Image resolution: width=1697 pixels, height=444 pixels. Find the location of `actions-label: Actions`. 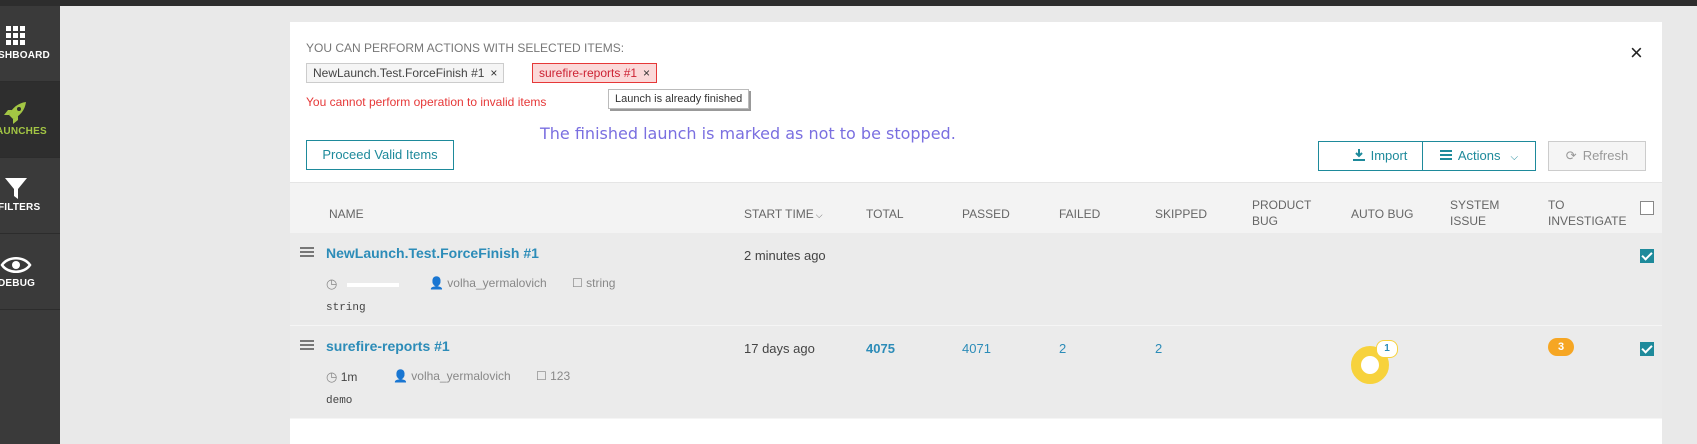

actions-label: Actions is located at coordinates (1479, 155).